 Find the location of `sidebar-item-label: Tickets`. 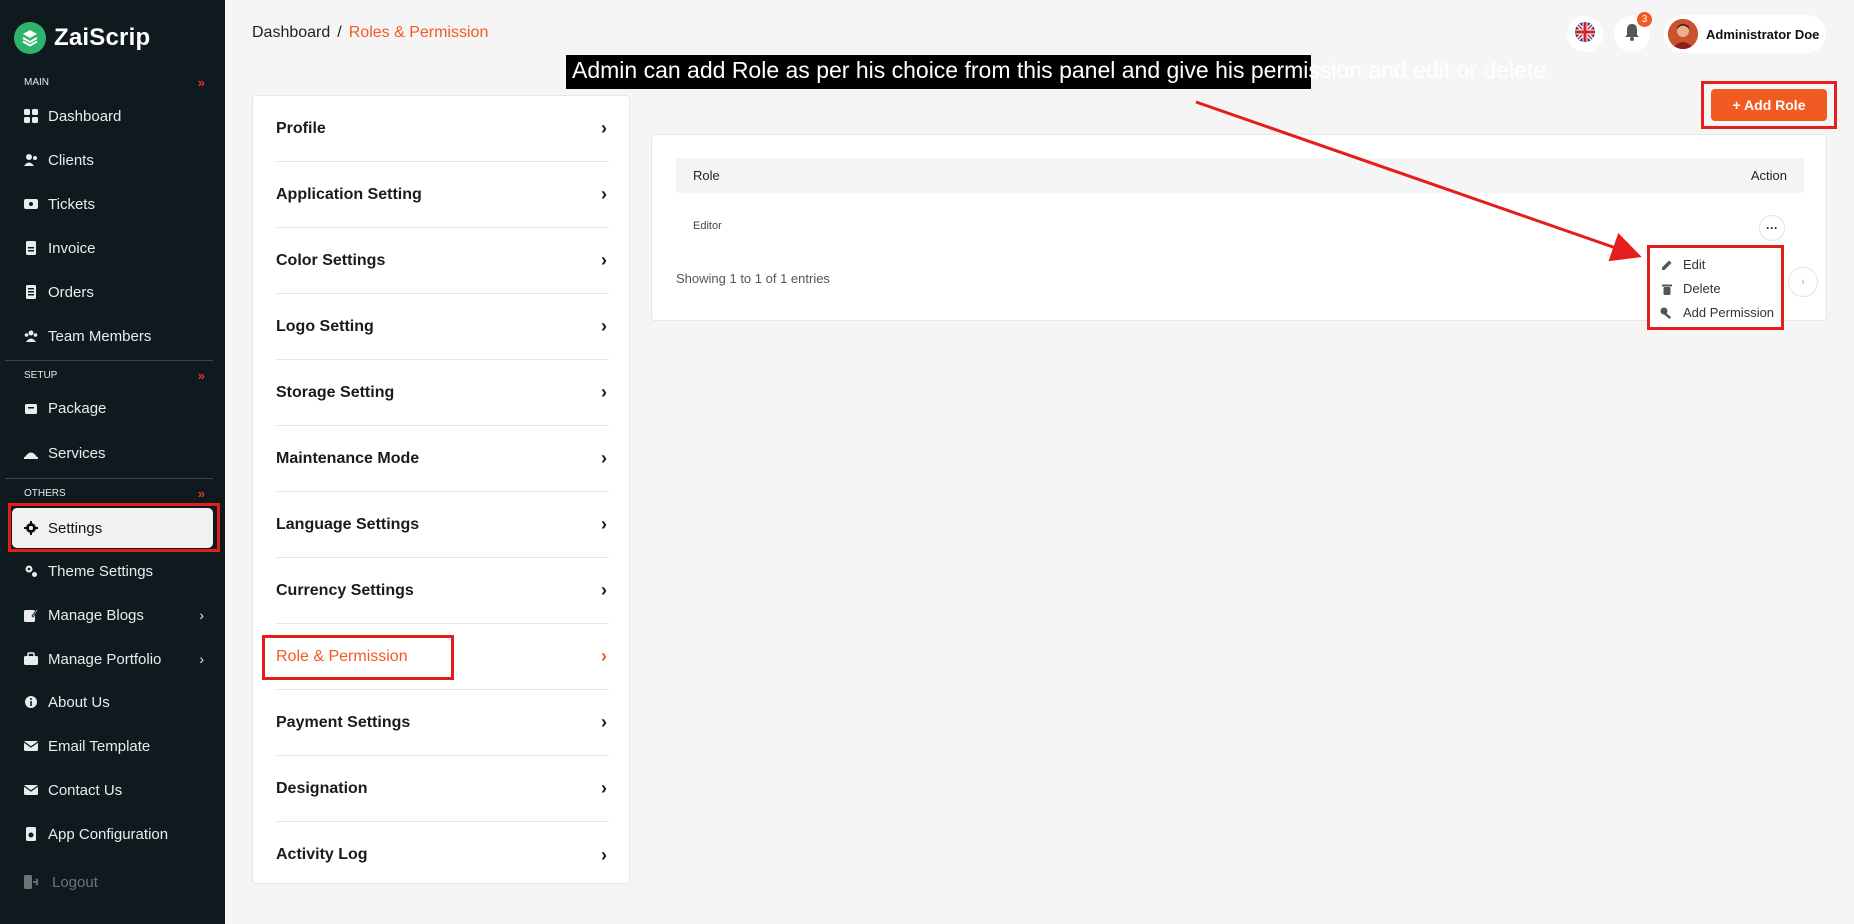

sidebar-item-label: Tickets is located at coordinates (71, 204).